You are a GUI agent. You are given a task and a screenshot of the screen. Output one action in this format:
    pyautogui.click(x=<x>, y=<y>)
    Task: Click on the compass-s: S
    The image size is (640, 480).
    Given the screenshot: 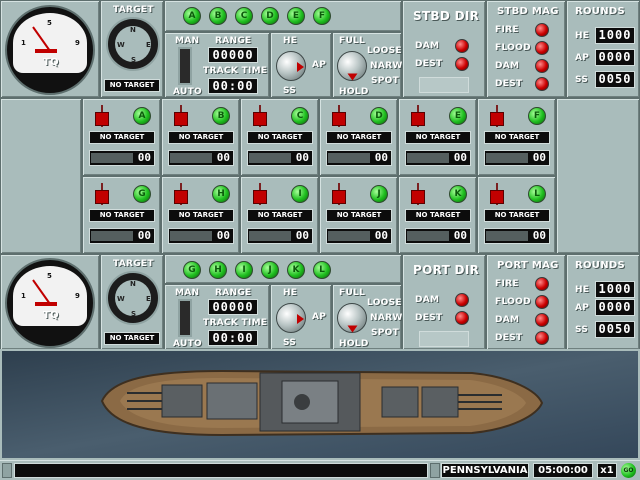 What is the action you would take?
    pyautogui.click(x=134, y=60)
    